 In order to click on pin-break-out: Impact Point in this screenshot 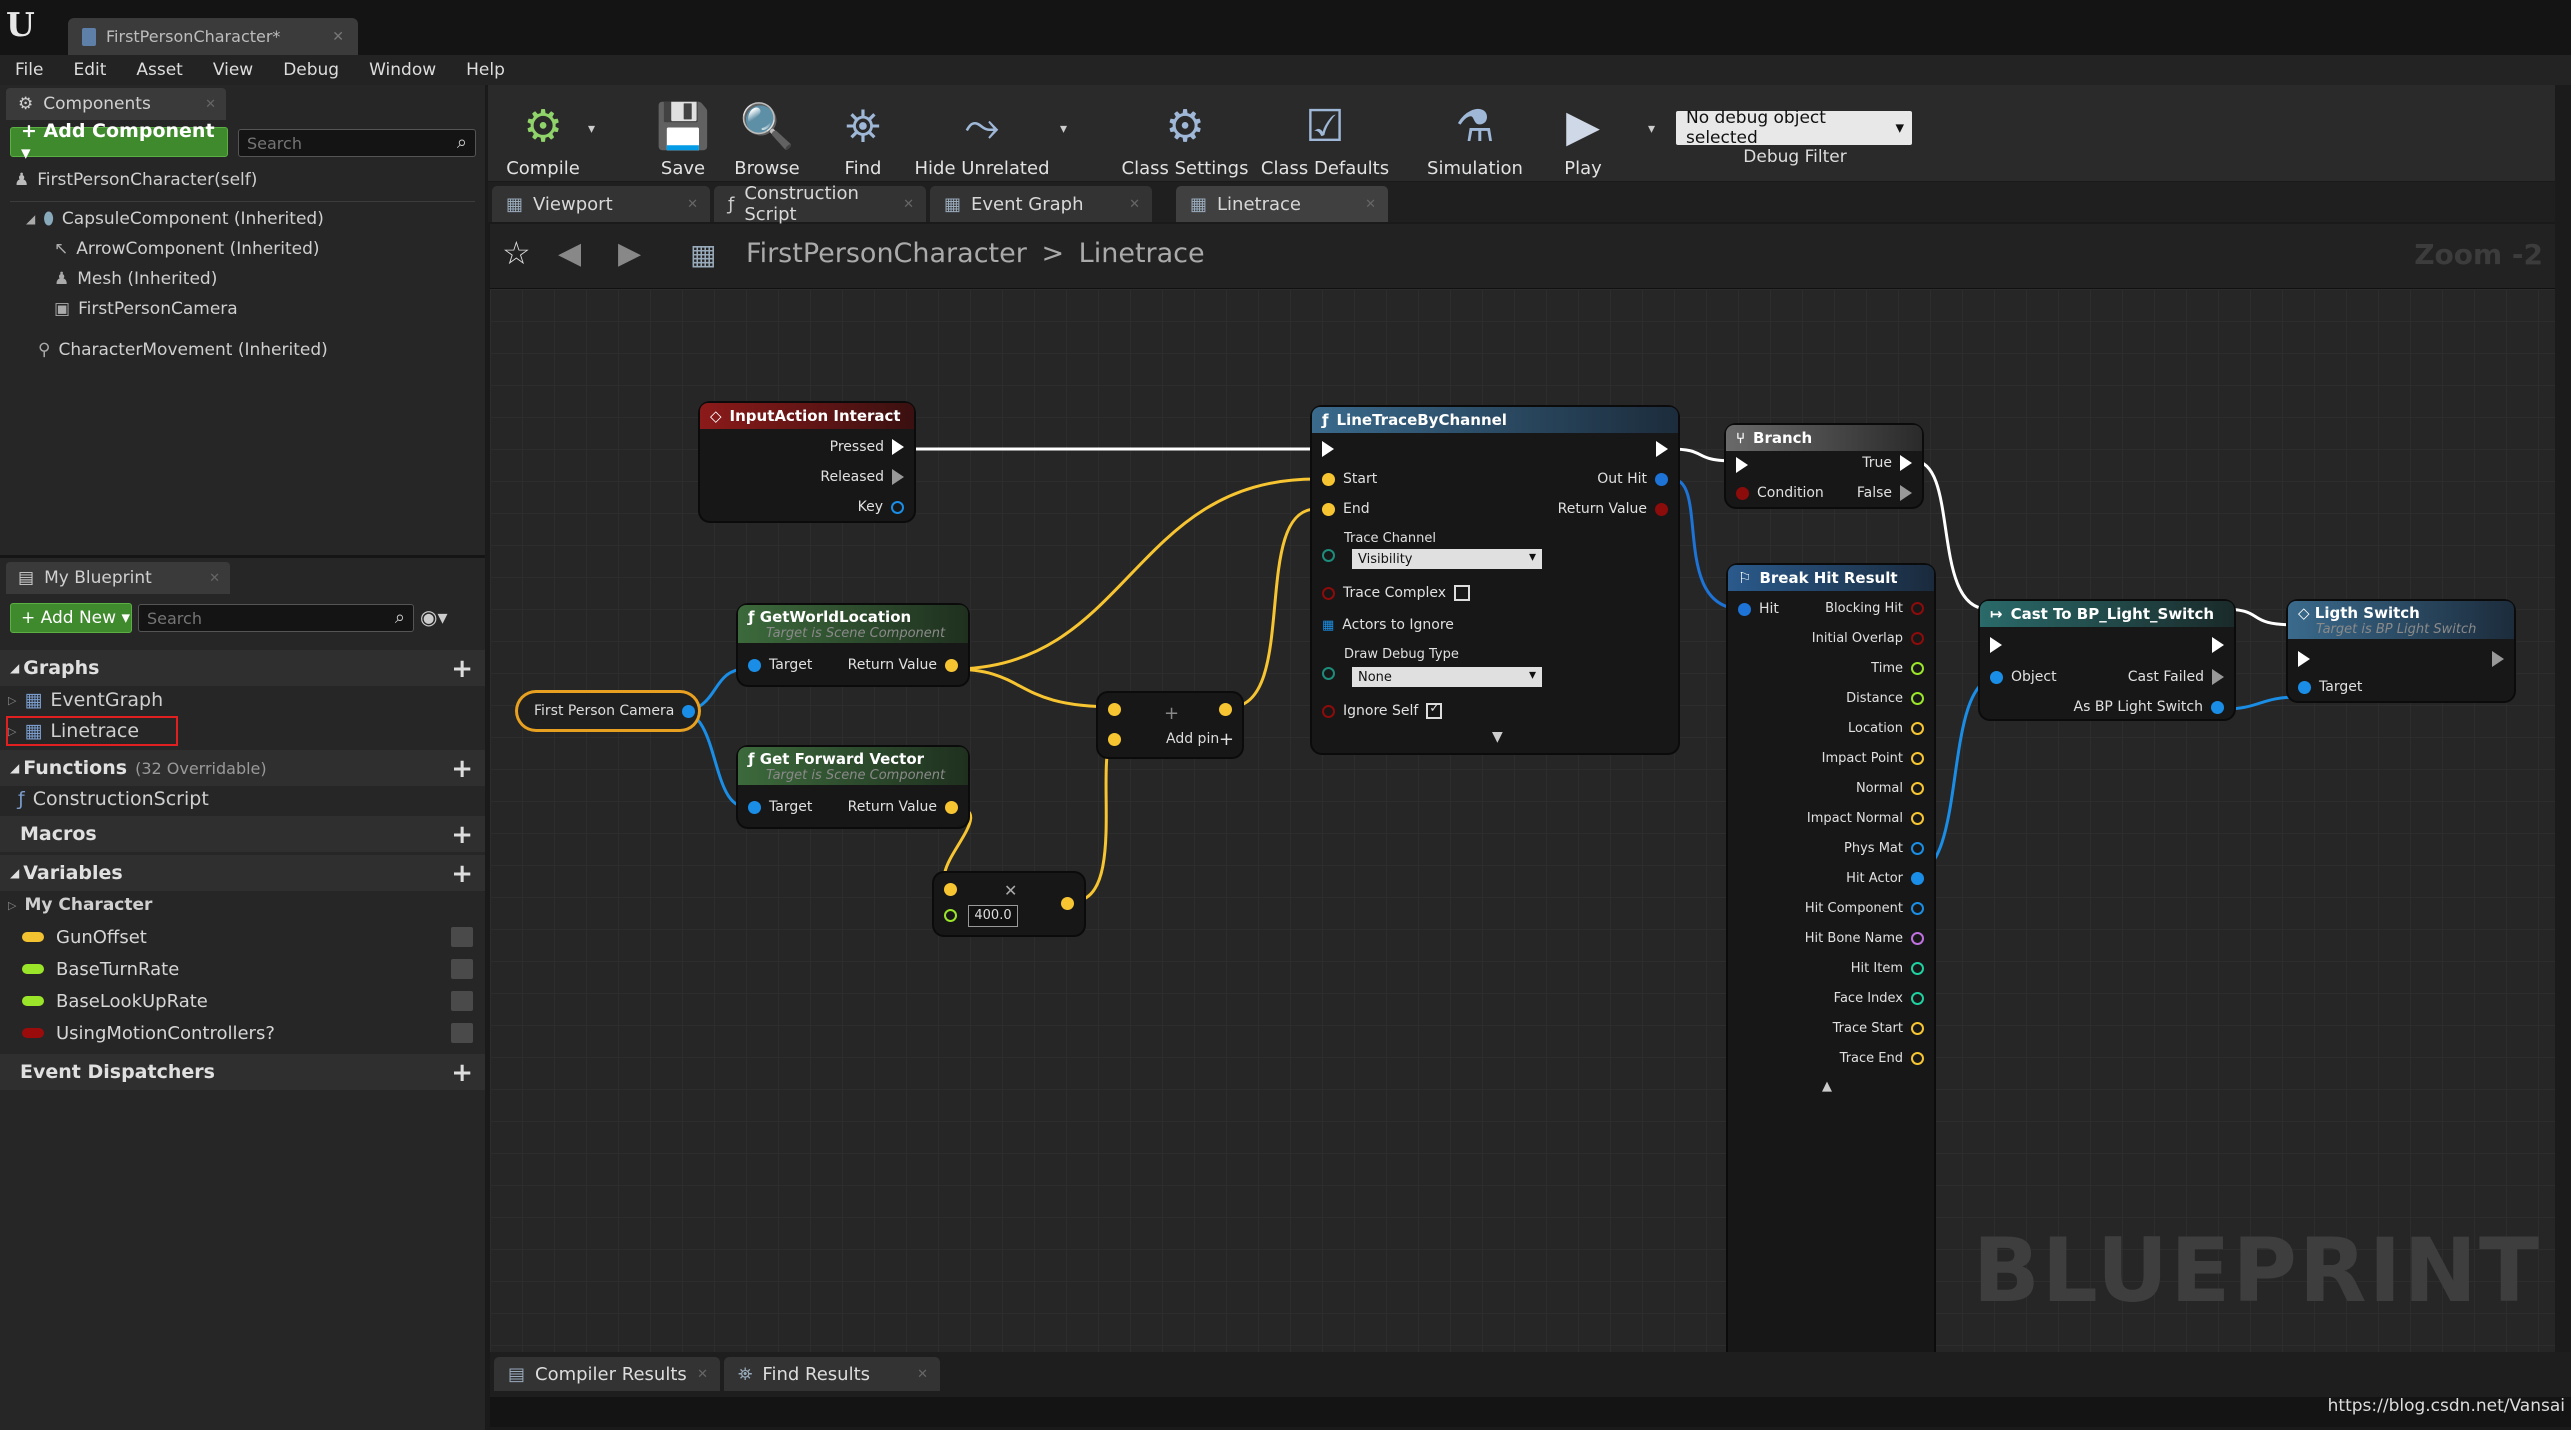, I will do `click(1873, 758)`.